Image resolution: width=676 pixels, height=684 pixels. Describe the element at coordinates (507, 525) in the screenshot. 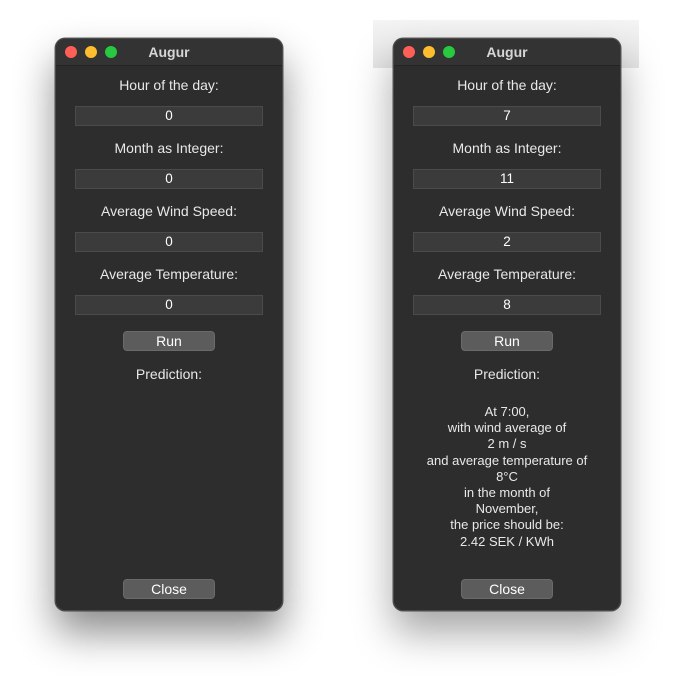

I see `result-line: the price should be:` at that location.